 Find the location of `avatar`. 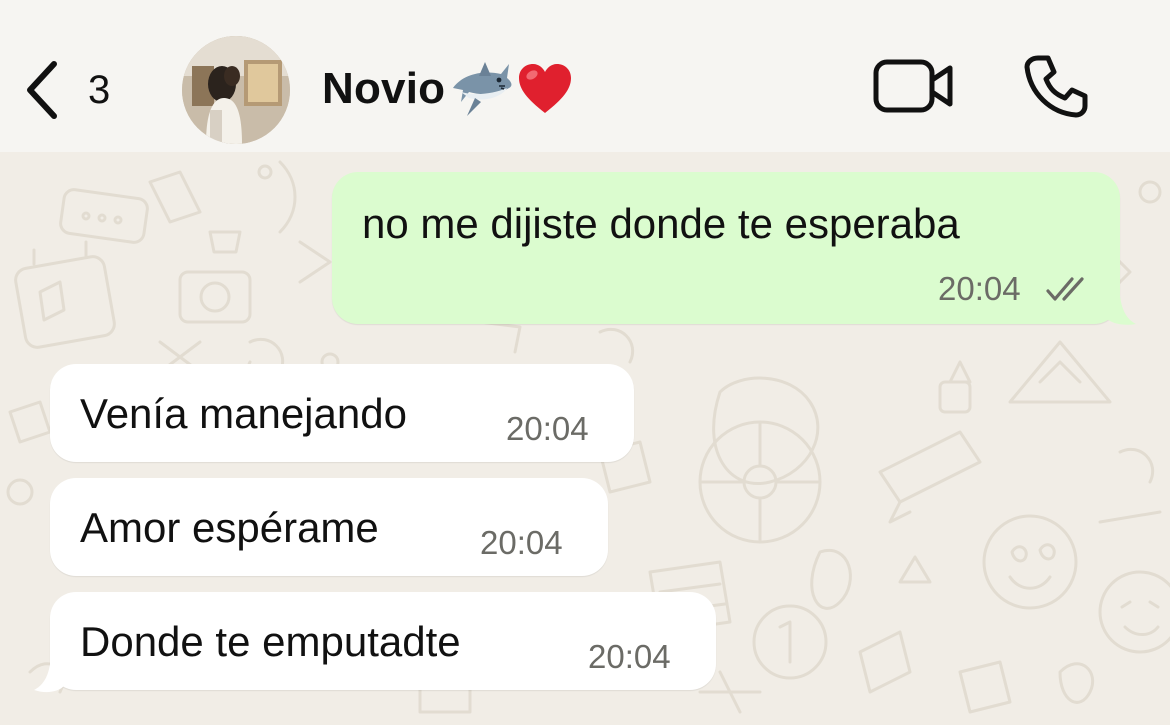

avatar is located at coordinates (236, 90).